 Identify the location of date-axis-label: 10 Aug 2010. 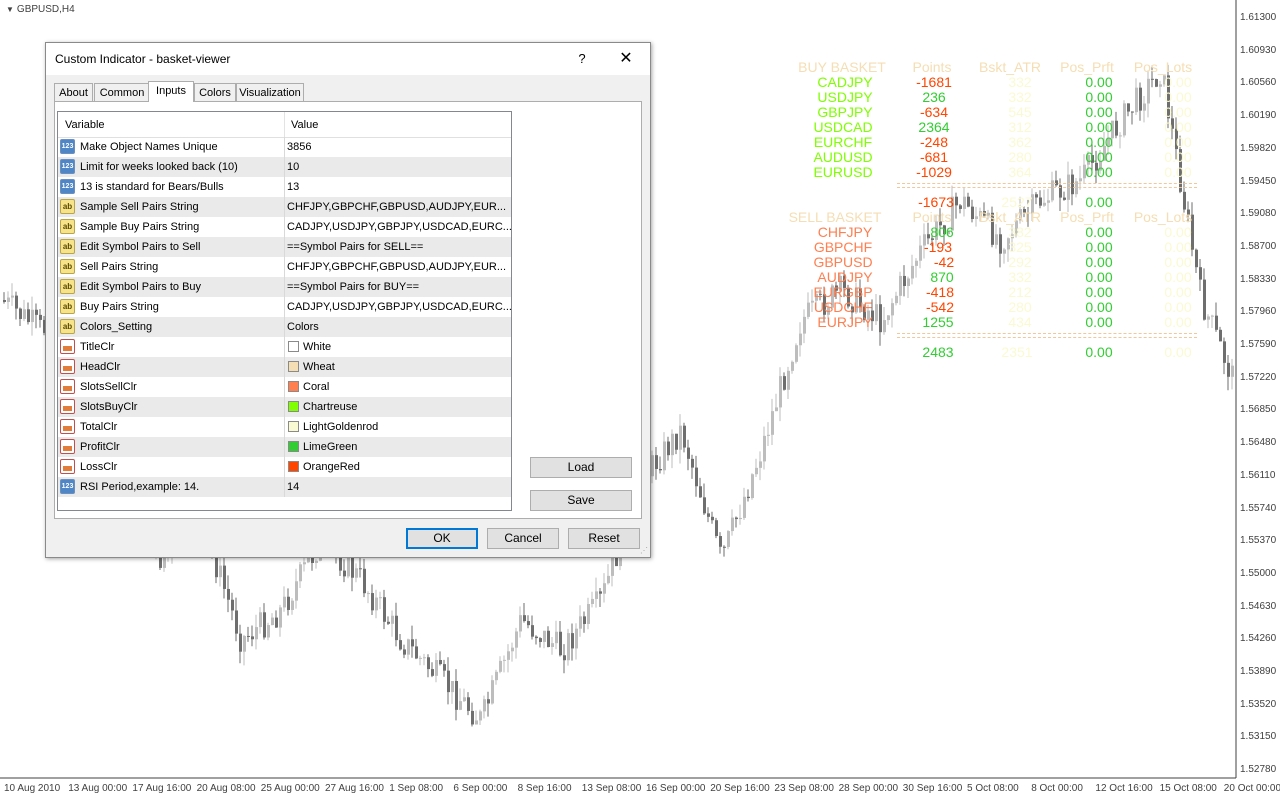
(32, 788).